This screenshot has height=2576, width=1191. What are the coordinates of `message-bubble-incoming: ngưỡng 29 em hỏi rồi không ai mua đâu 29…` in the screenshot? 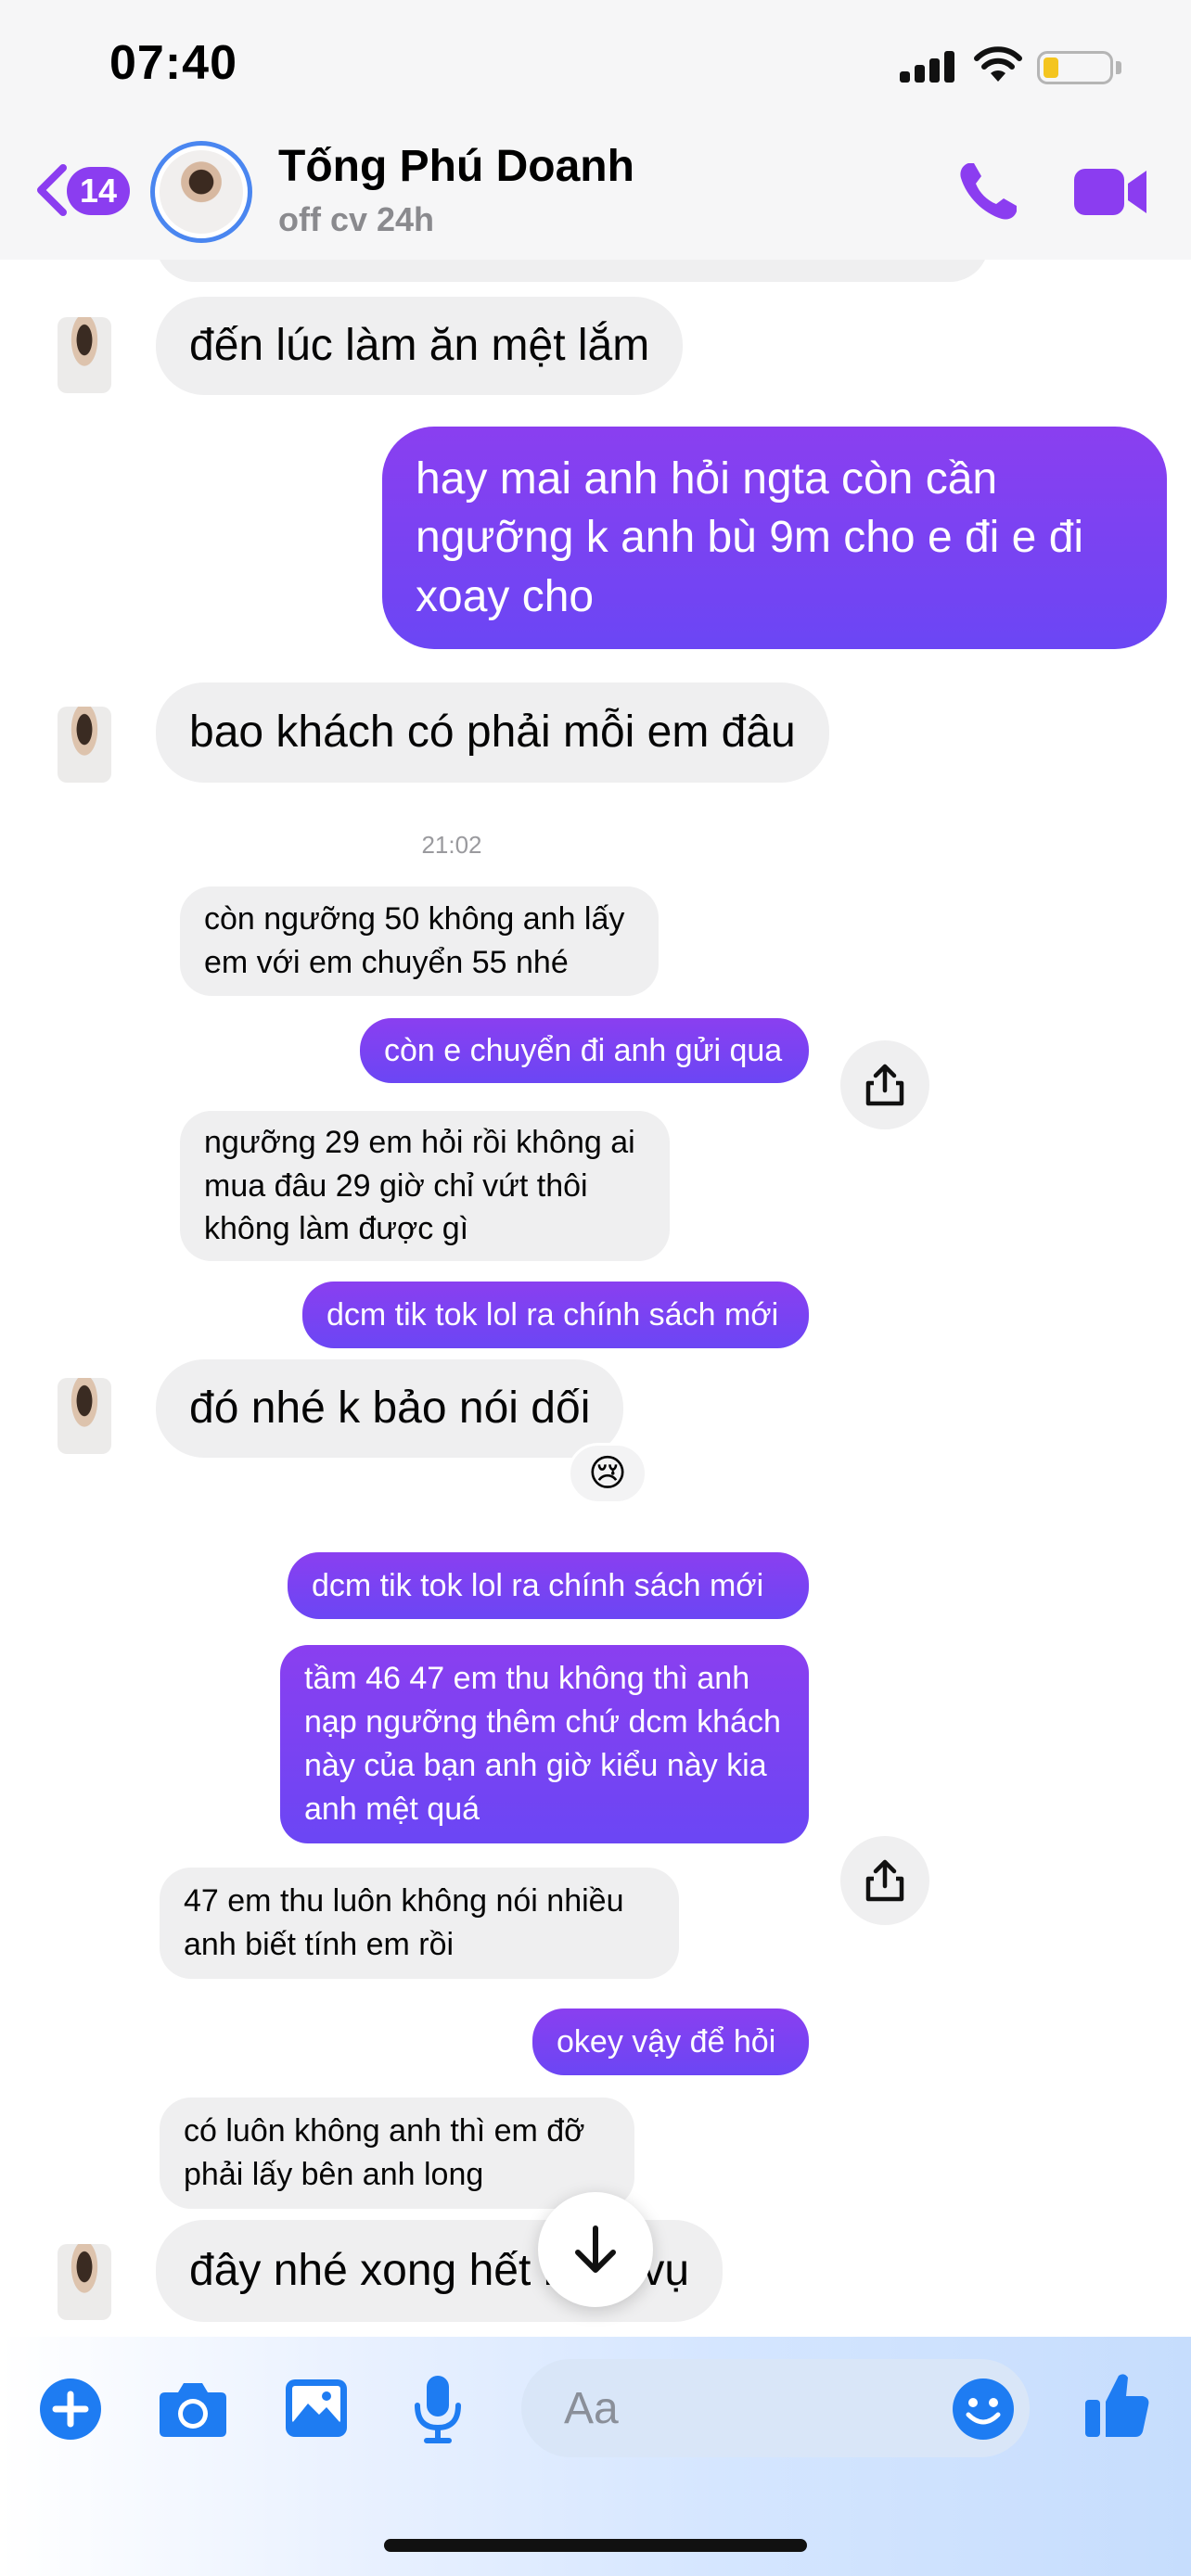 It's located at (425, 1186).